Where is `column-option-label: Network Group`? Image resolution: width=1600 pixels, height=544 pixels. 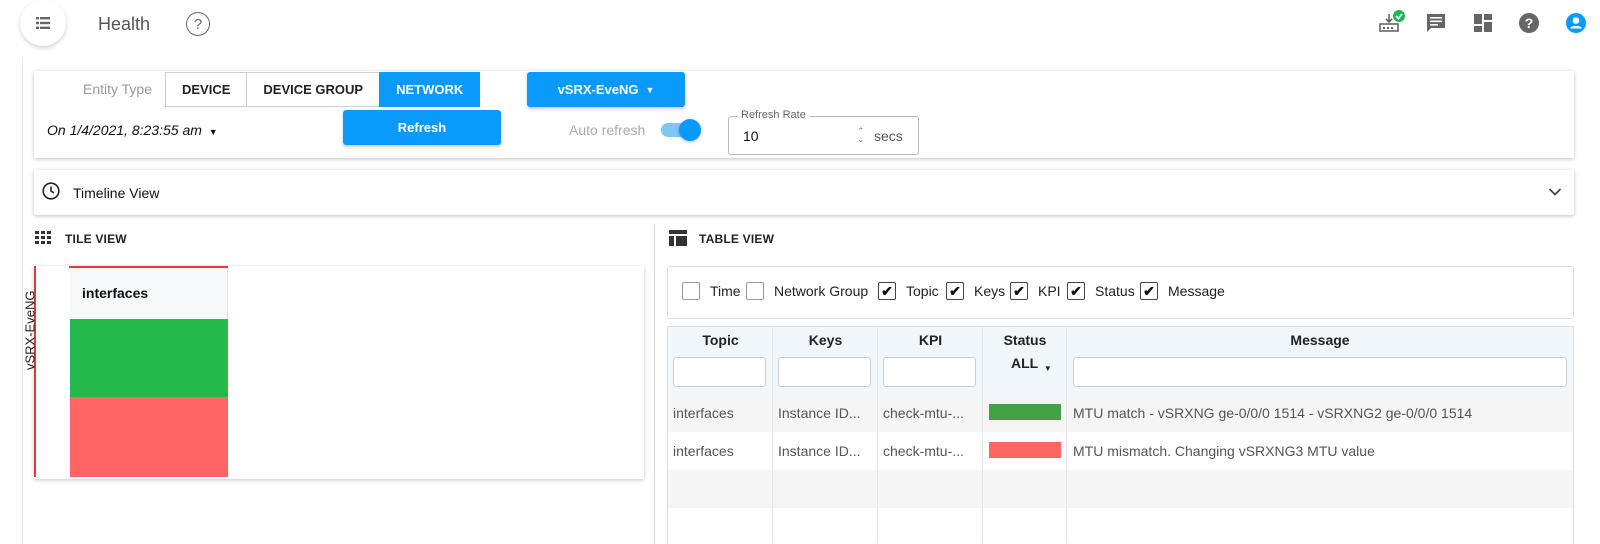 column-option-label: Network Group is located at coordinates (821, 291).